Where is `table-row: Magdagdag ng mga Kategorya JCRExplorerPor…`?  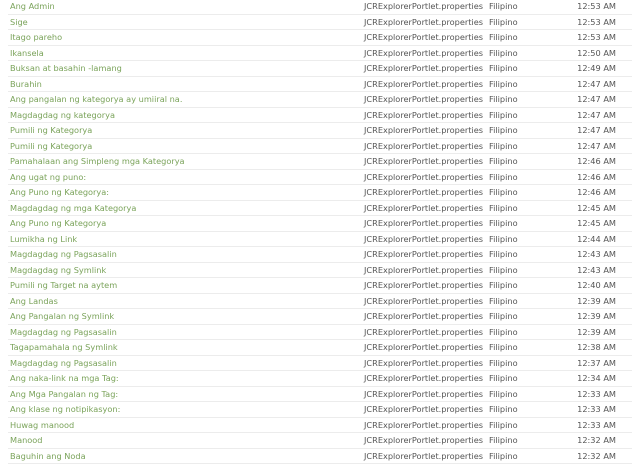
table-row: Magdagdag ng mga Kategorya JCRExplorerPor… is located at coordinates (320, 208).